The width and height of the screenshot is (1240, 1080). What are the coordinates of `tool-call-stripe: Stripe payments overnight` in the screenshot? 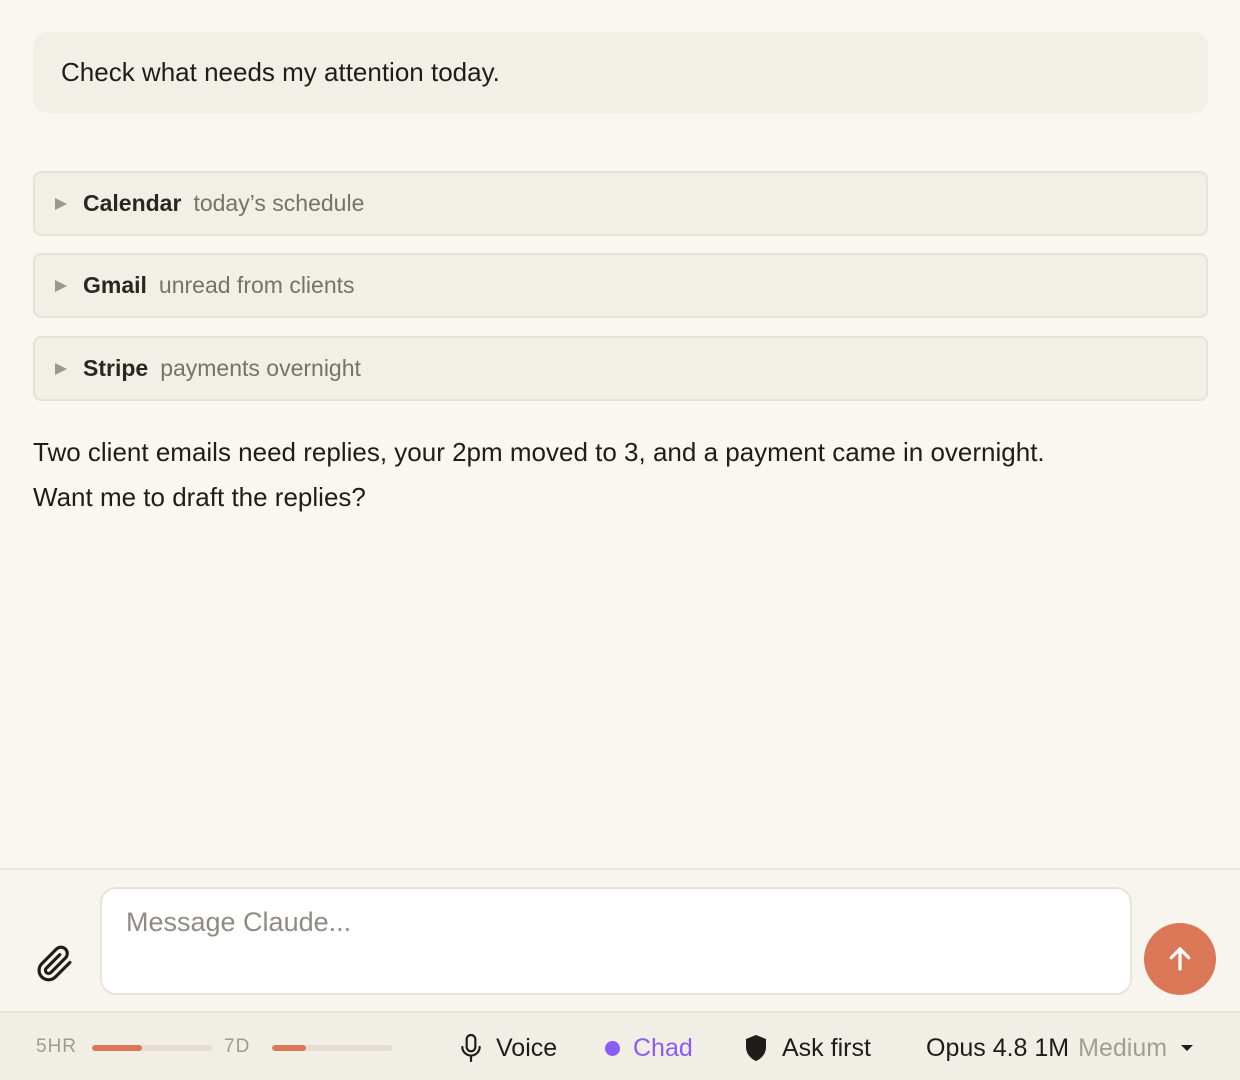 It's located at (620, 368).